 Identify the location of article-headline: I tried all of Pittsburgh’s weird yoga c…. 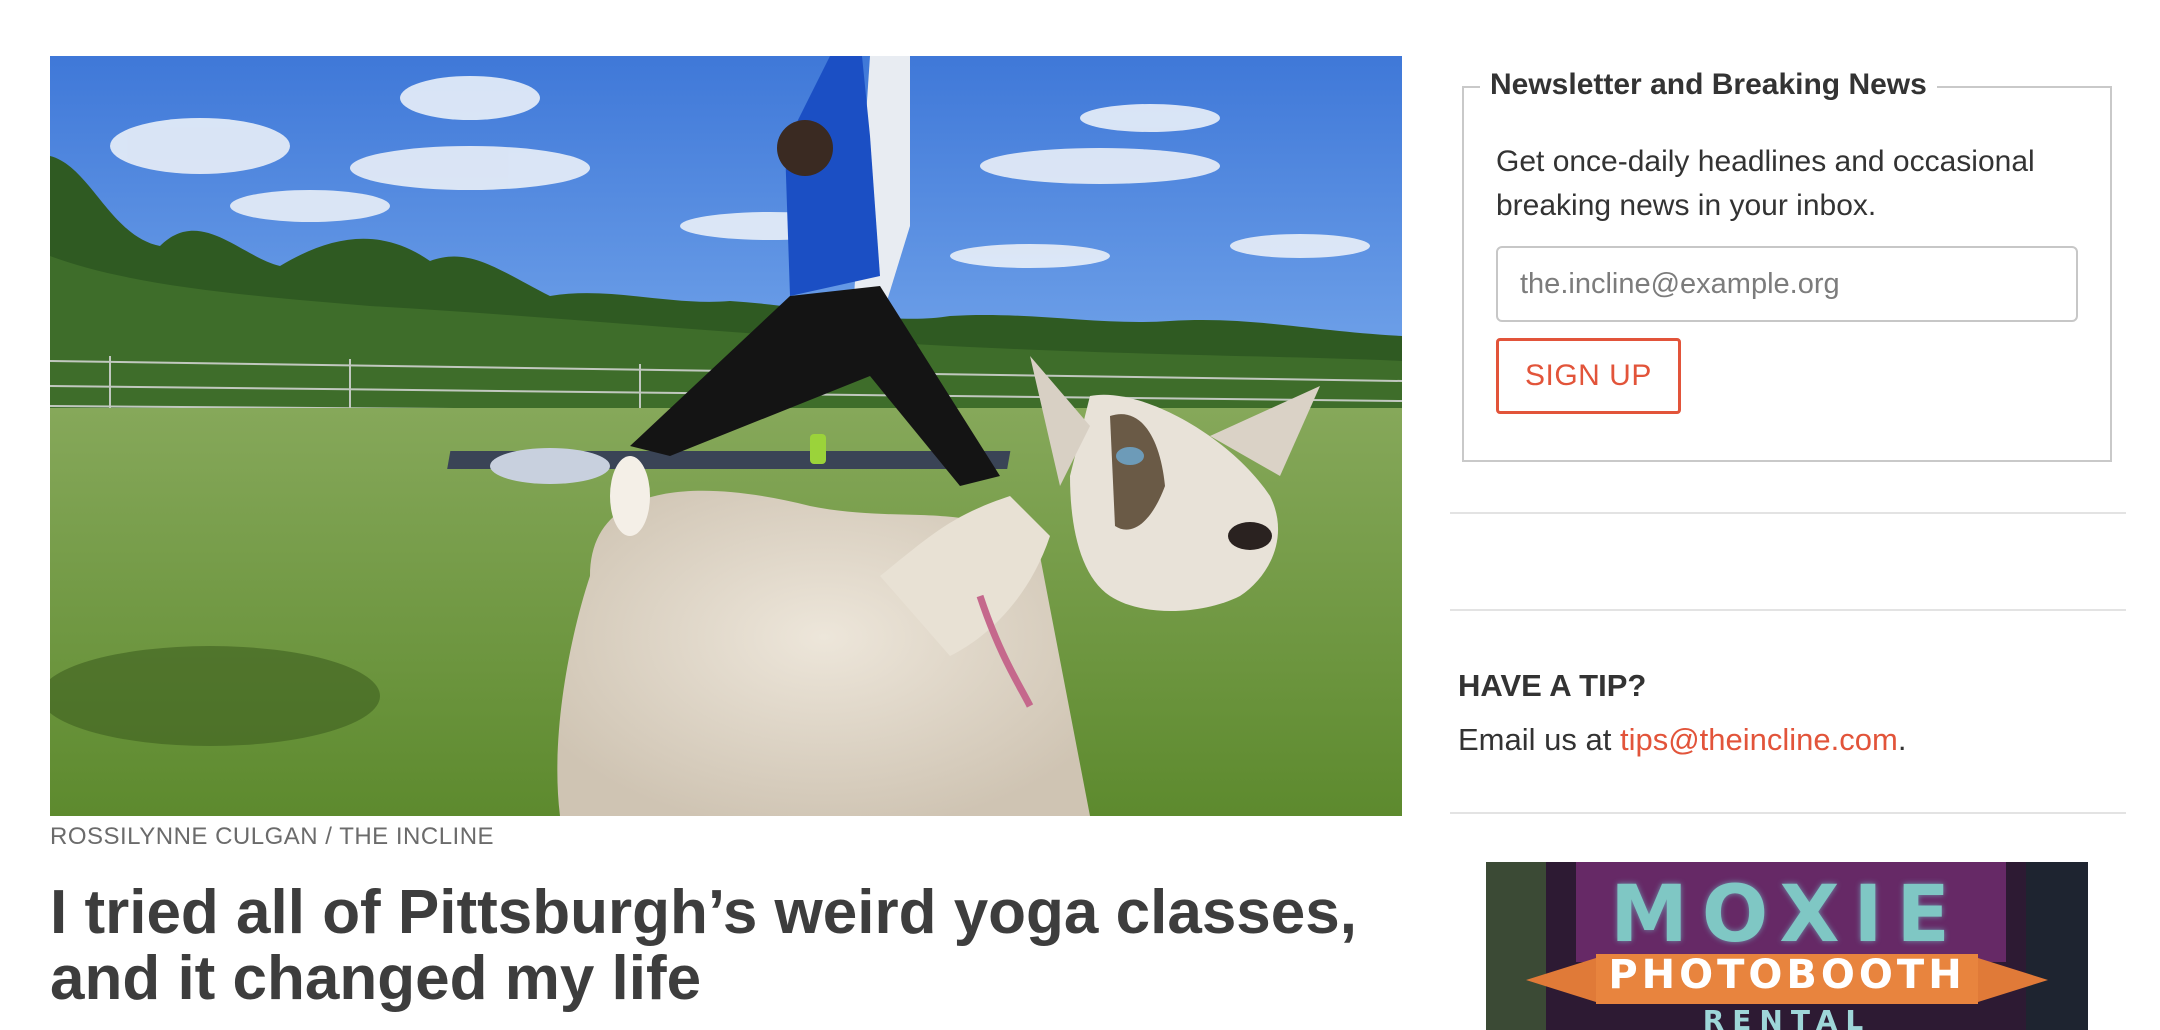
(726, 946).